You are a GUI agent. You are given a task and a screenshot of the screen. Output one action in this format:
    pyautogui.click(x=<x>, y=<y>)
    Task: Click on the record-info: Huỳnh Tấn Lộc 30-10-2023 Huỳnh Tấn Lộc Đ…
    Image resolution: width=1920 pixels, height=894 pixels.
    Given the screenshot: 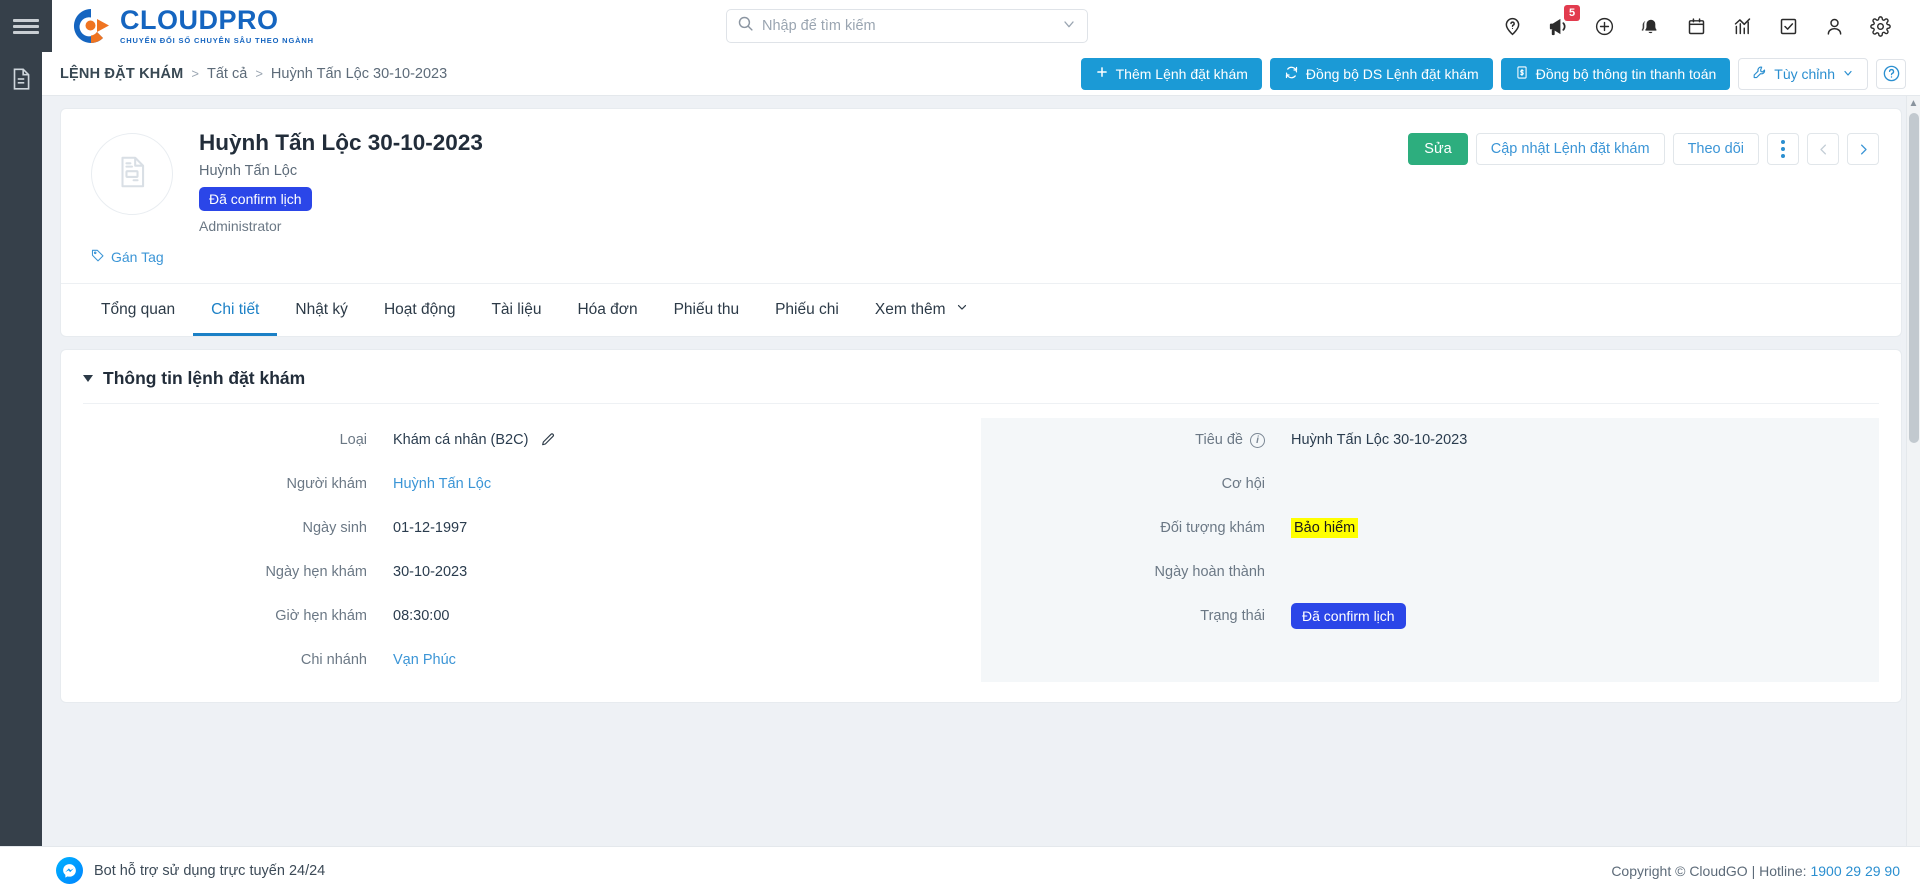 What is the action you would take?
    pyautogui.click(x=803, y=181)
    